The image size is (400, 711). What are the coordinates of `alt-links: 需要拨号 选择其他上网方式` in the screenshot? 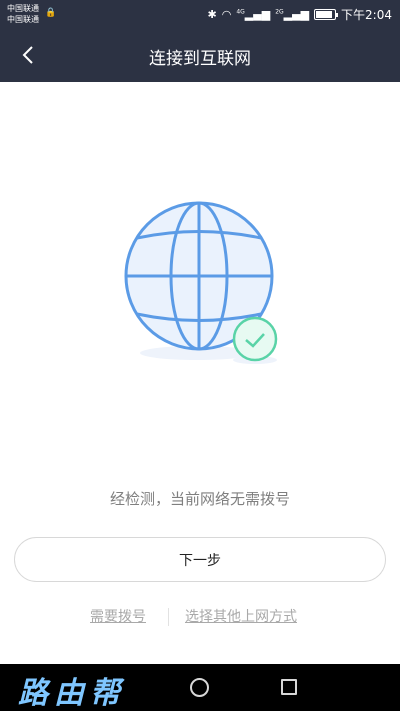 It's located at (200, 616).